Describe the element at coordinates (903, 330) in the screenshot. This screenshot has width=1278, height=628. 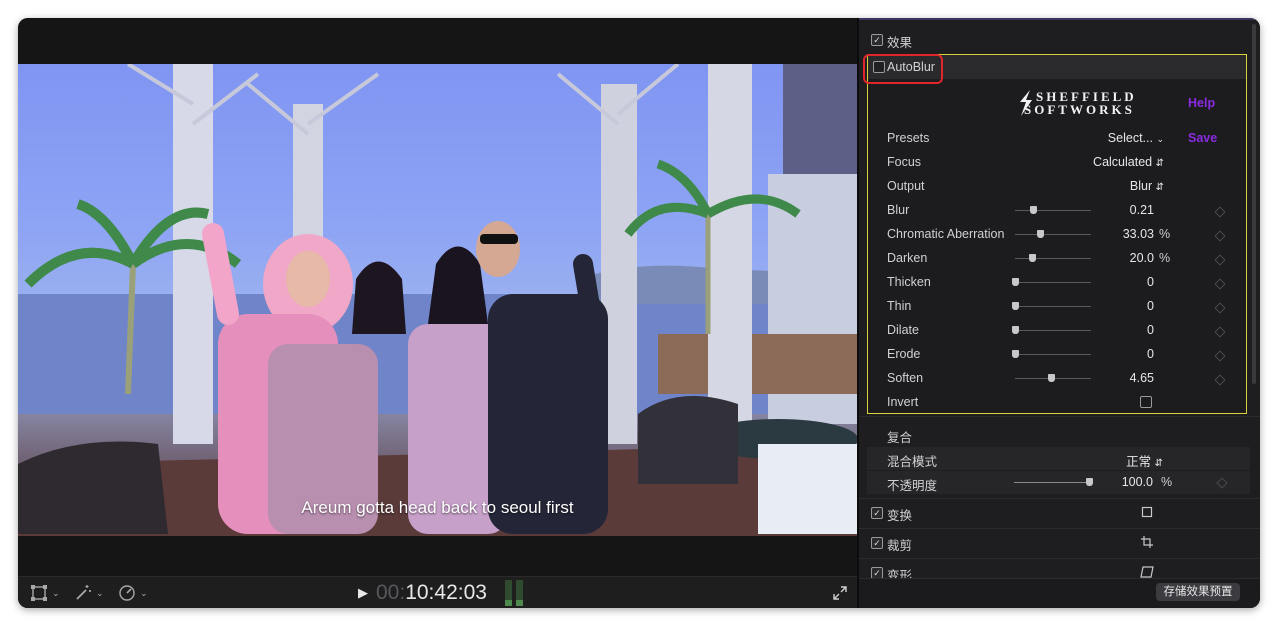
I see `param-label: Dilate` at that location.